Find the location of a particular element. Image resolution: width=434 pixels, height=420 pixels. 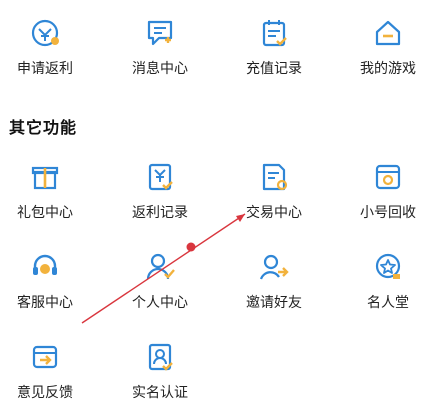

menu-item-label: 返利记录 is located at coordinates (160, 213).